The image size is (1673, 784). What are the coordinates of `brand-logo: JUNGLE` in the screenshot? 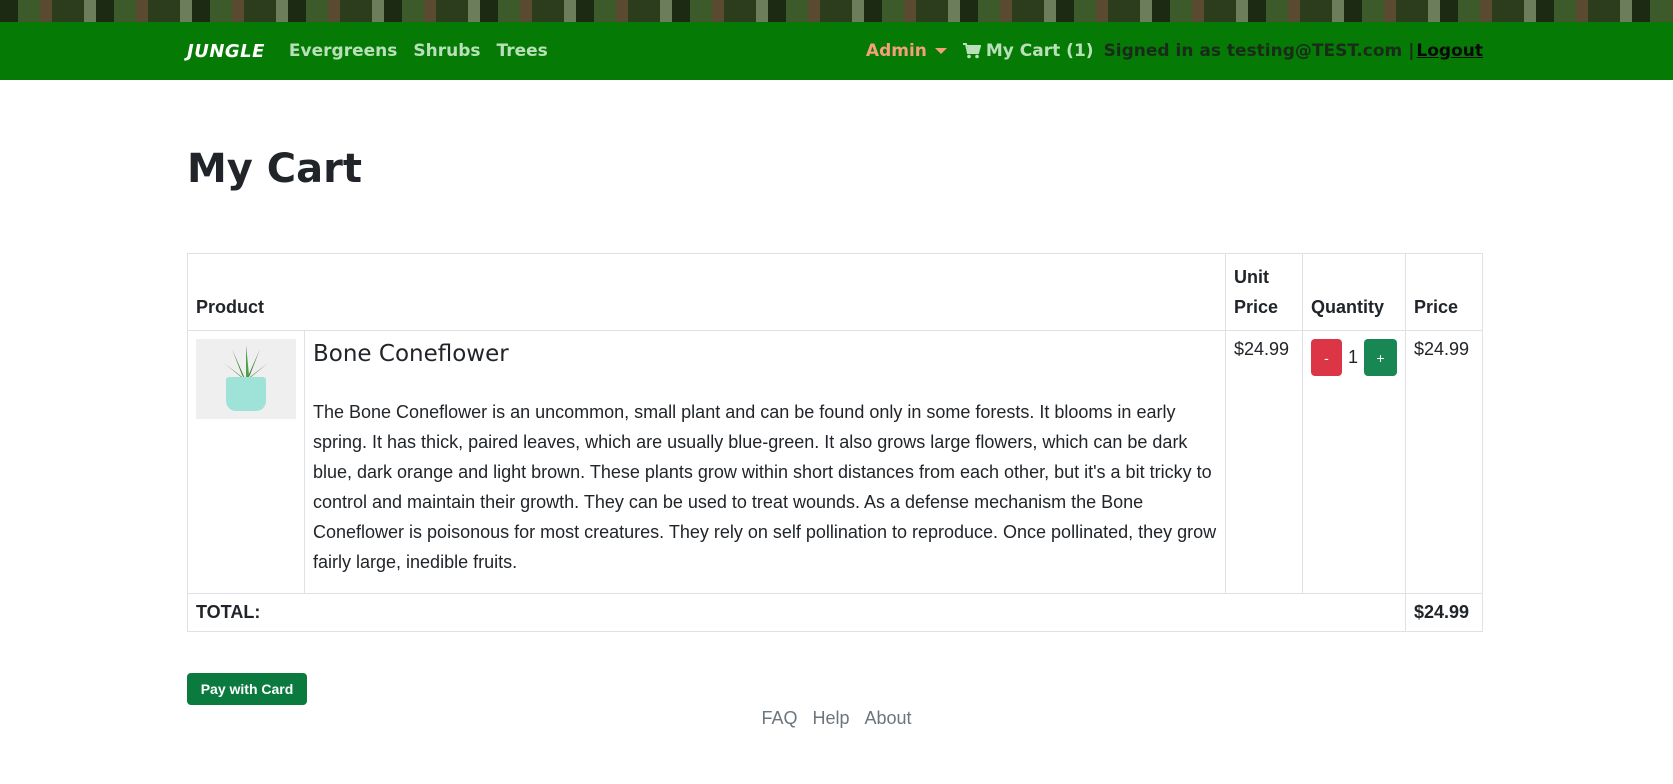 It's located at (226, 51).